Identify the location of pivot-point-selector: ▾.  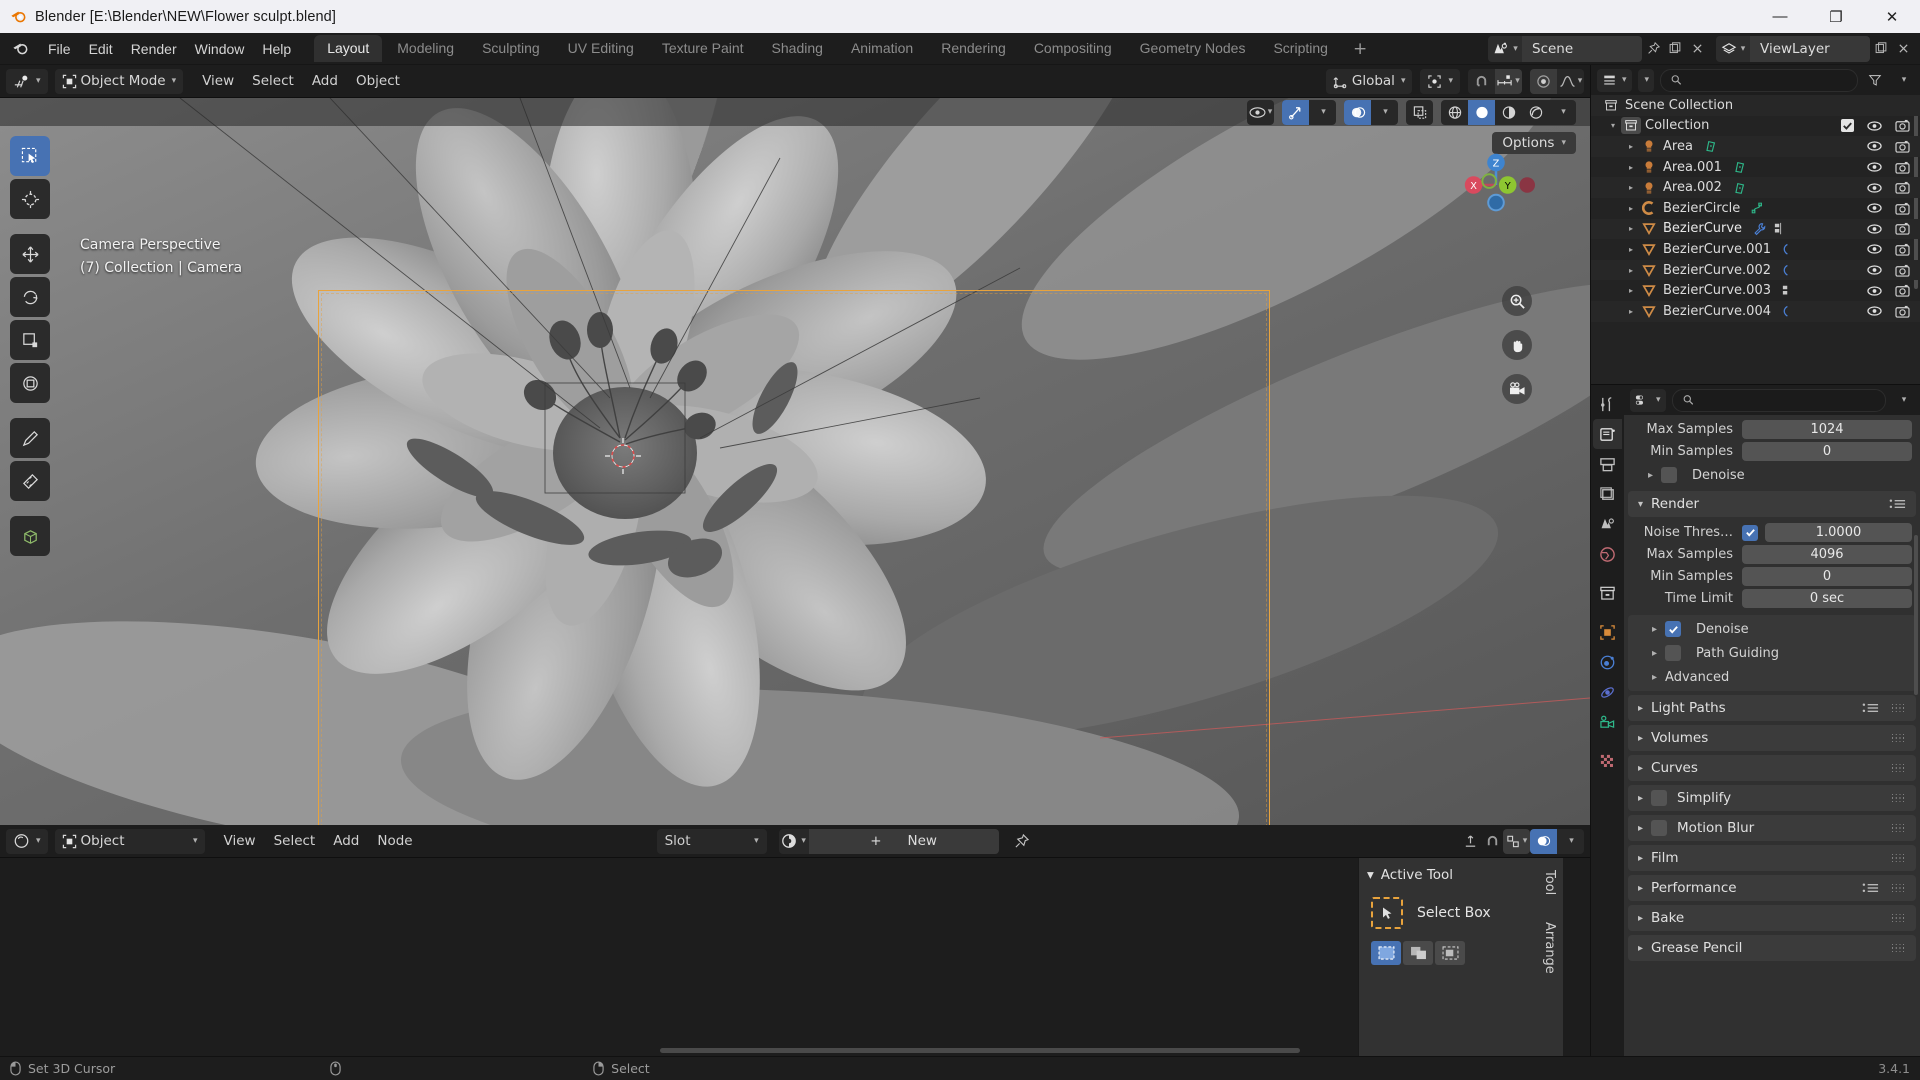
(1440, 81).